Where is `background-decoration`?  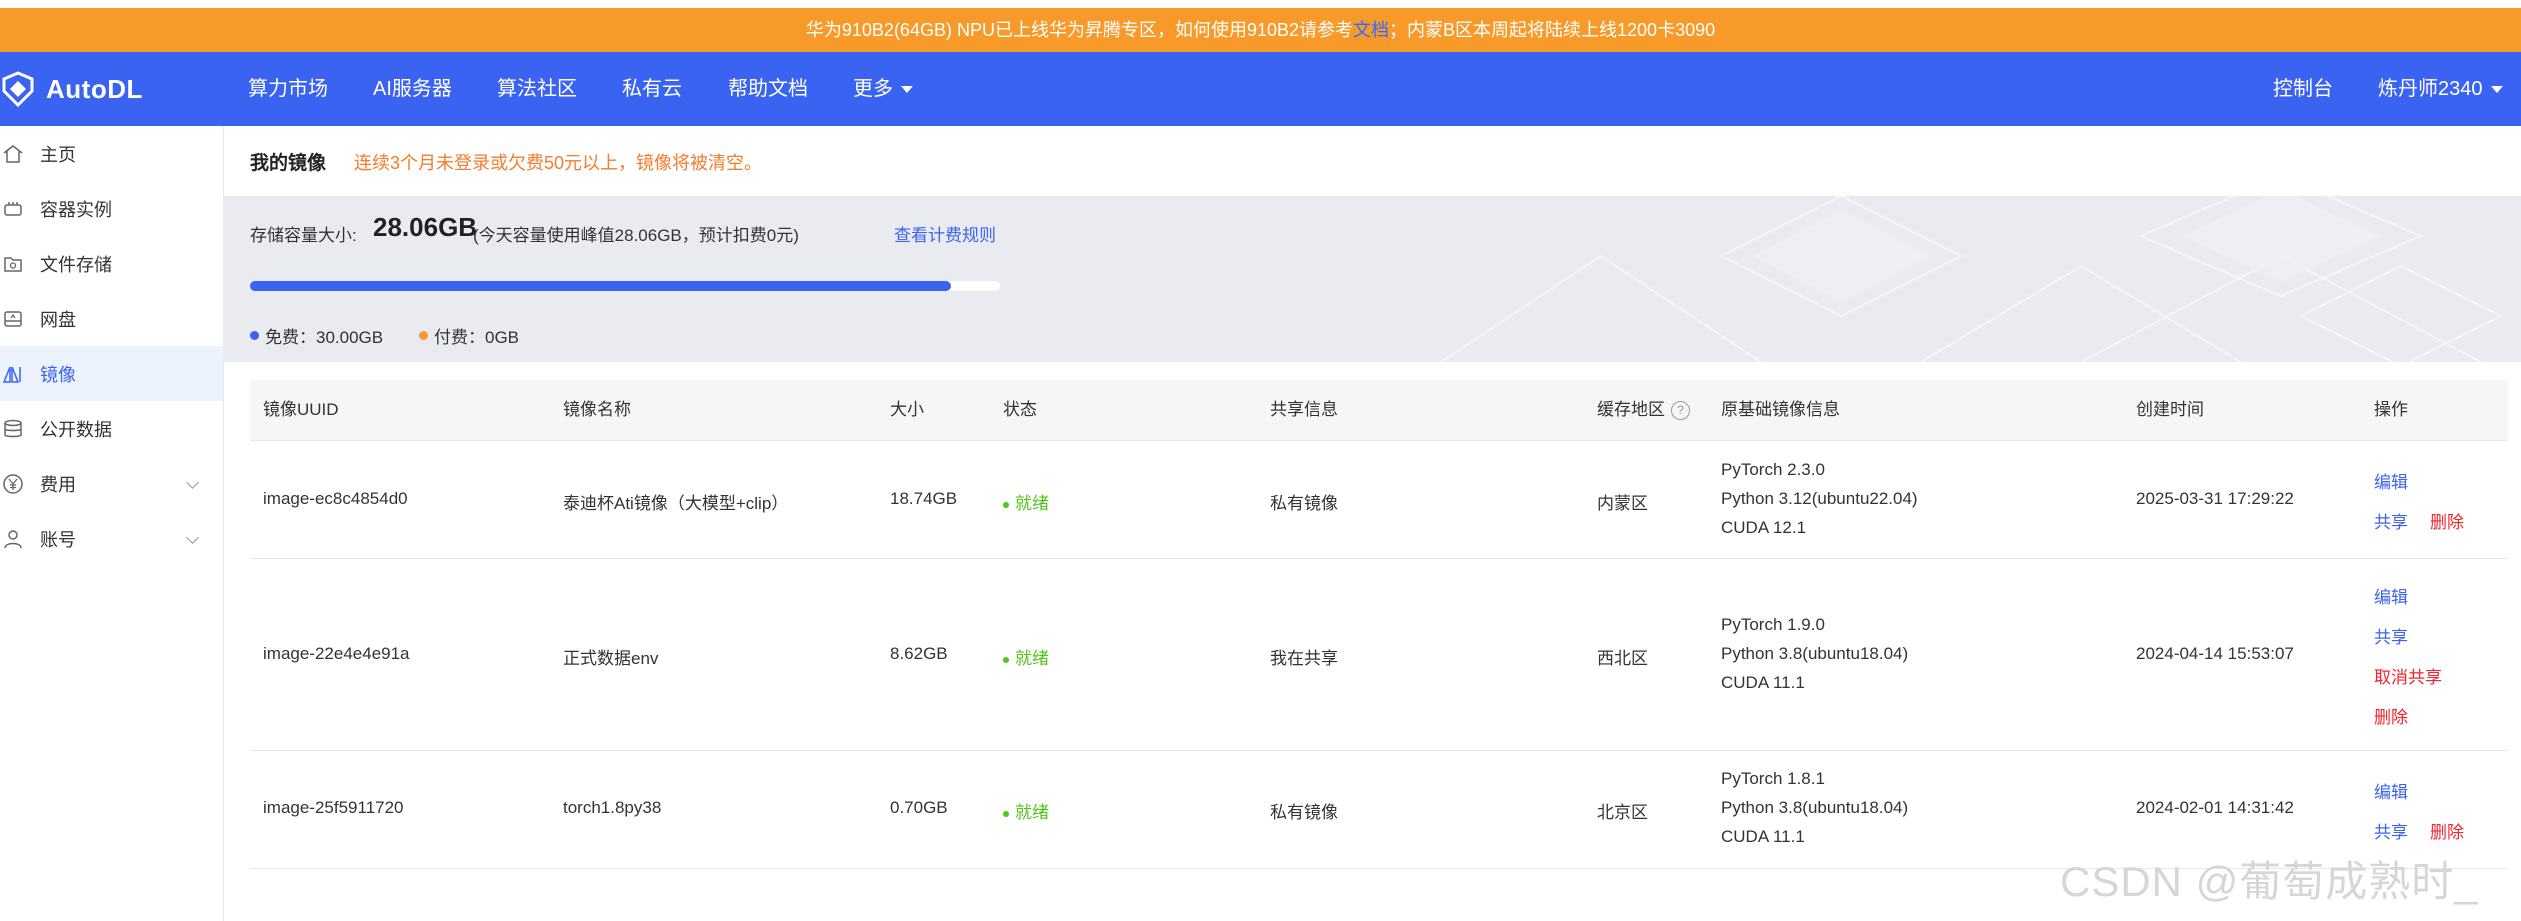
background-decoration is located at coordinates (1972, 279).